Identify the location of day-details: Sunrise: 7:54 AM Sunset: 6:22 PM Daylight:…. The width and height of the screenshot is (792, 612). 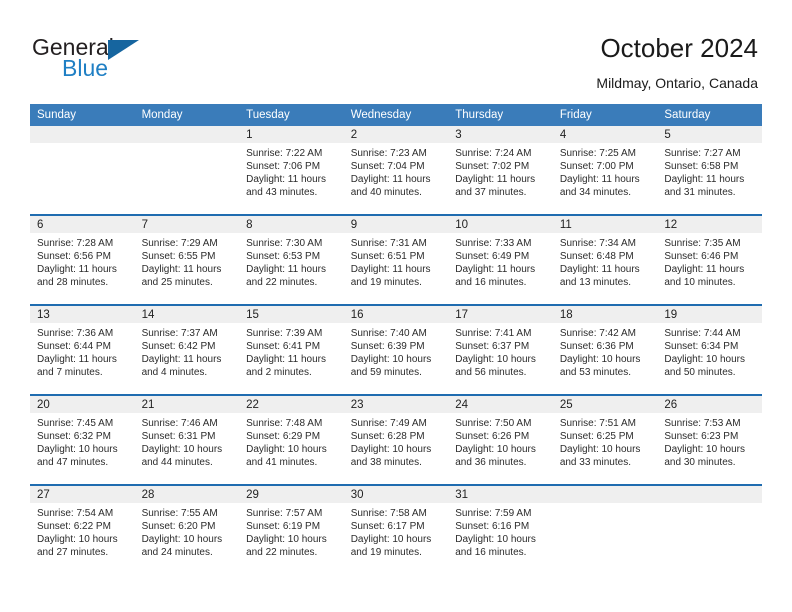
(82, 531).